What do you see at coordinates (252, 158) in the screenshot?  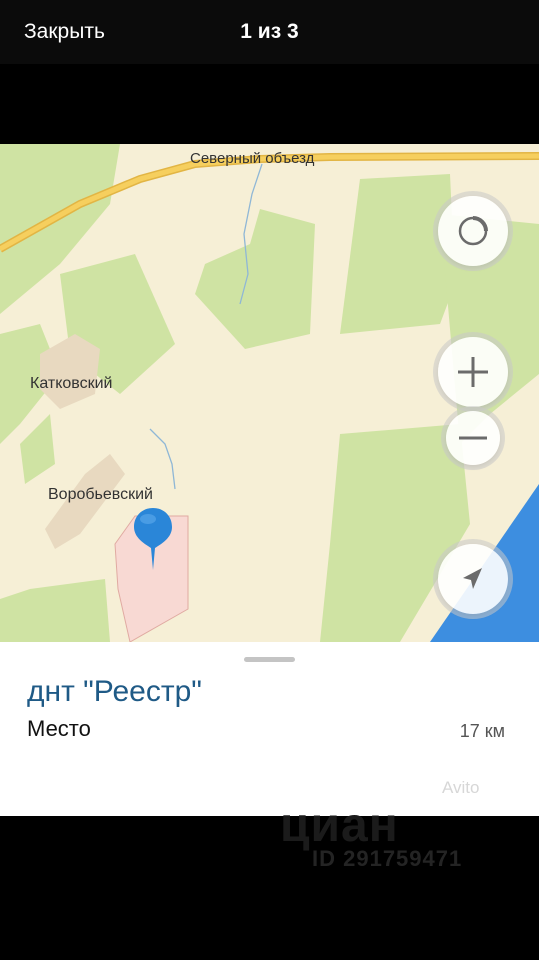 I see `road-label: Северный объезд` at bounding box center [252, 158].